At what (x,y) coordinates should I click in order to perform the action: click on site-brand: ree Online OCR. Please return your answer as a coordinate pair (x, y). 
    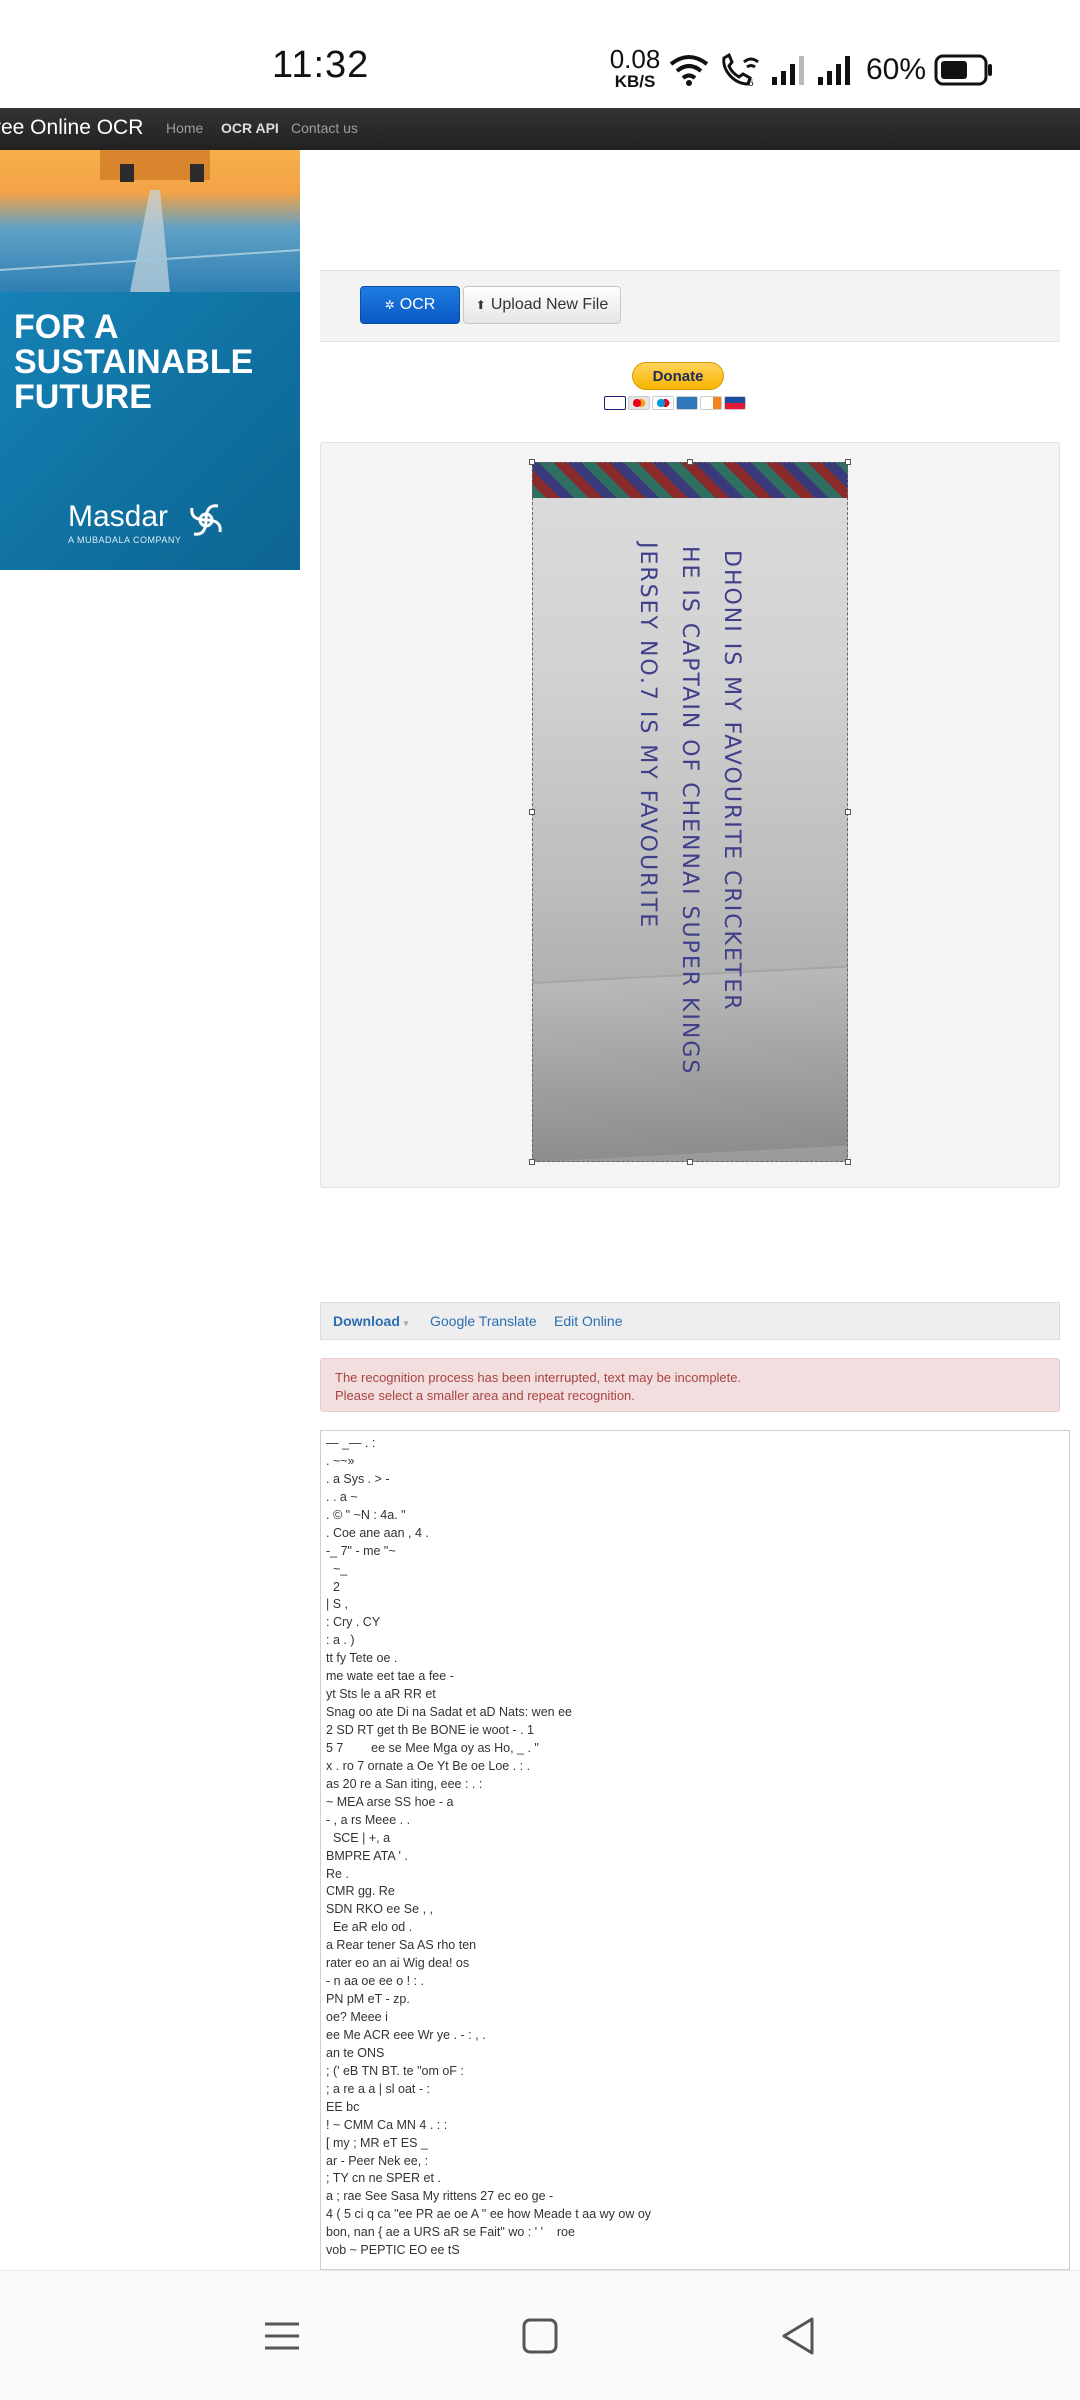
    Looking at the image, I should click on (71, 128).